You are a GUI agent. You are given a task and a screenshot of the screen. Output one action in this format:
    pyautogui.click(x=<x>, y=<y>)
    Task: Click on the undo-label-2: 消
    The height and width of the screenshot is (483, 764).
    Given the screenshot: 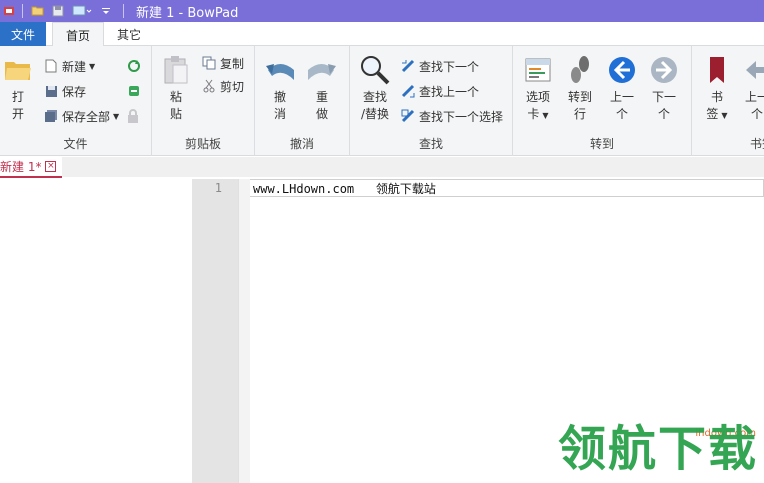 What is the action you would take?
    pyautogui.click(x=279, y=114)
    